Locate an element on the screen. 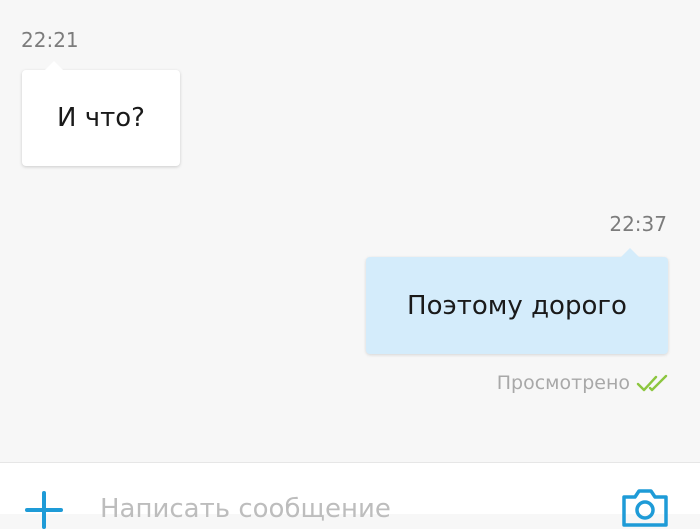 The width and height of the screenshot is (700, 529). message-bubble-outgoing: Поэтому дорого is located at coordinates (517, 301).